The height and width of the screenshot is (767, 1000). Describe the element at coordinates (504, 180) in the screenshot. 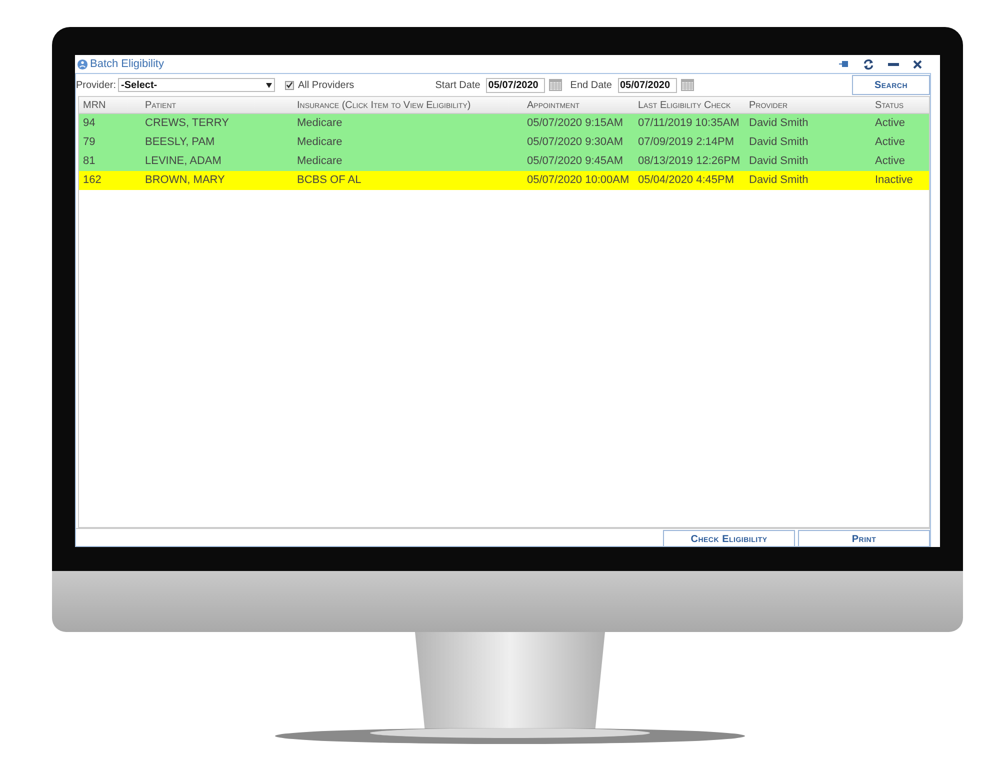

I see `table-row: 162 BROWN, MARY BCBS OF AL 05/07/2020 10:00AM 05/04/2020 4:45PM David Smith Inactive` at that location.